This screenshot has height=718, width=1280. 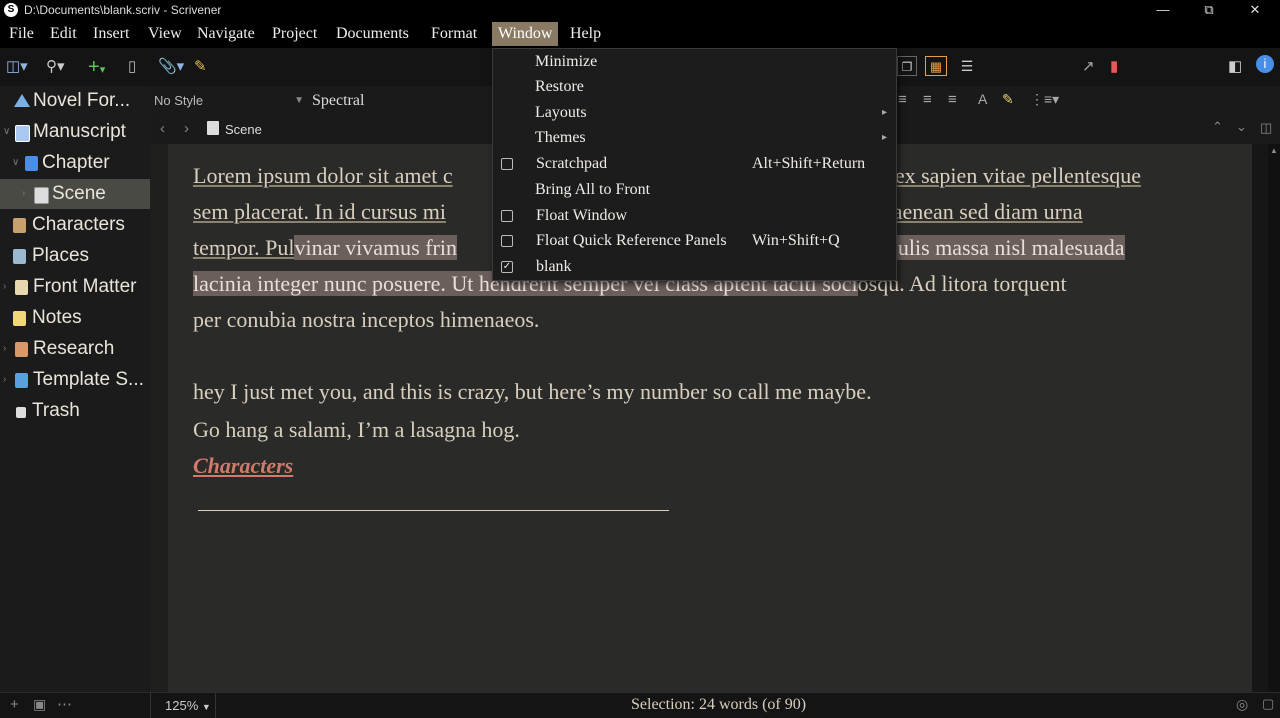 I want to click on add-folder-icon: ▣, so click(x=39, y=704).